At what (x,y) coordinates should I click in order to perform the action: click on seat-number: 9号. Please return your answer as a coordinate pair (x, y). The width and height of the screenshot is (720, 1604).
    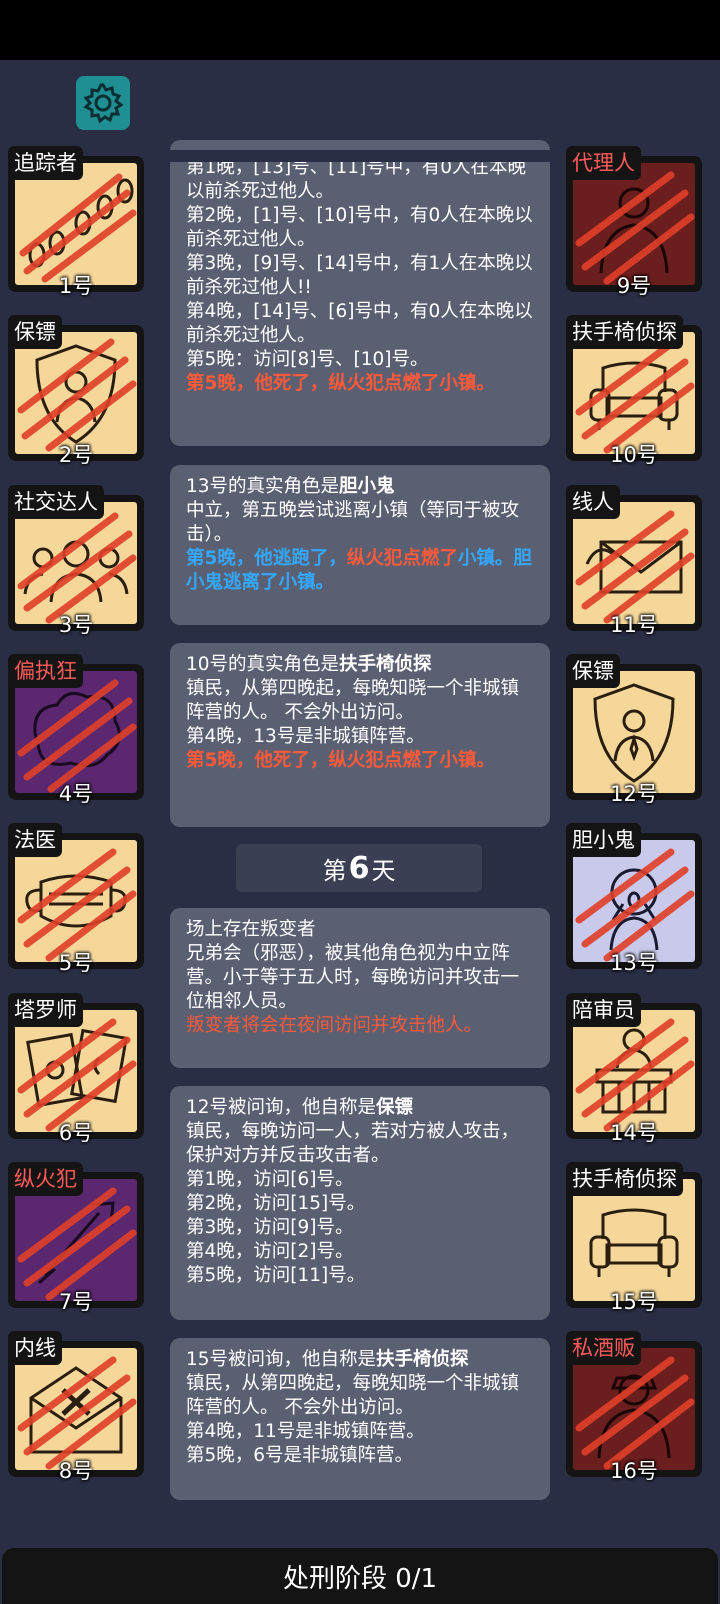
    Looking at the image, I should click on (634, 286).